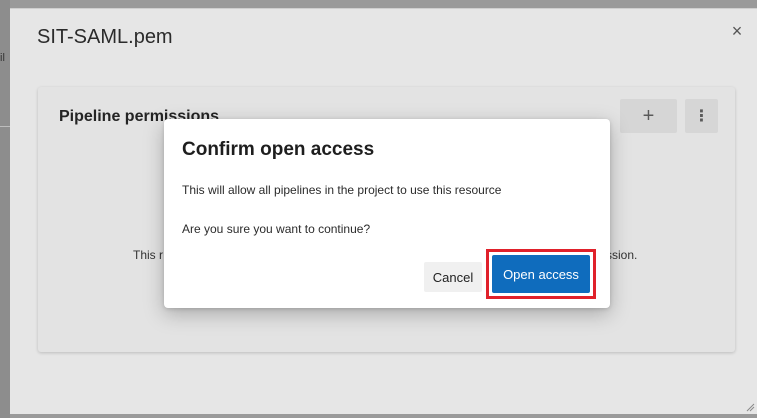 This screenshot has height=418, width=757. Describe the element at coordinates (541, 274) in the screenshot. I see `open-access-button: Open access` at that location.